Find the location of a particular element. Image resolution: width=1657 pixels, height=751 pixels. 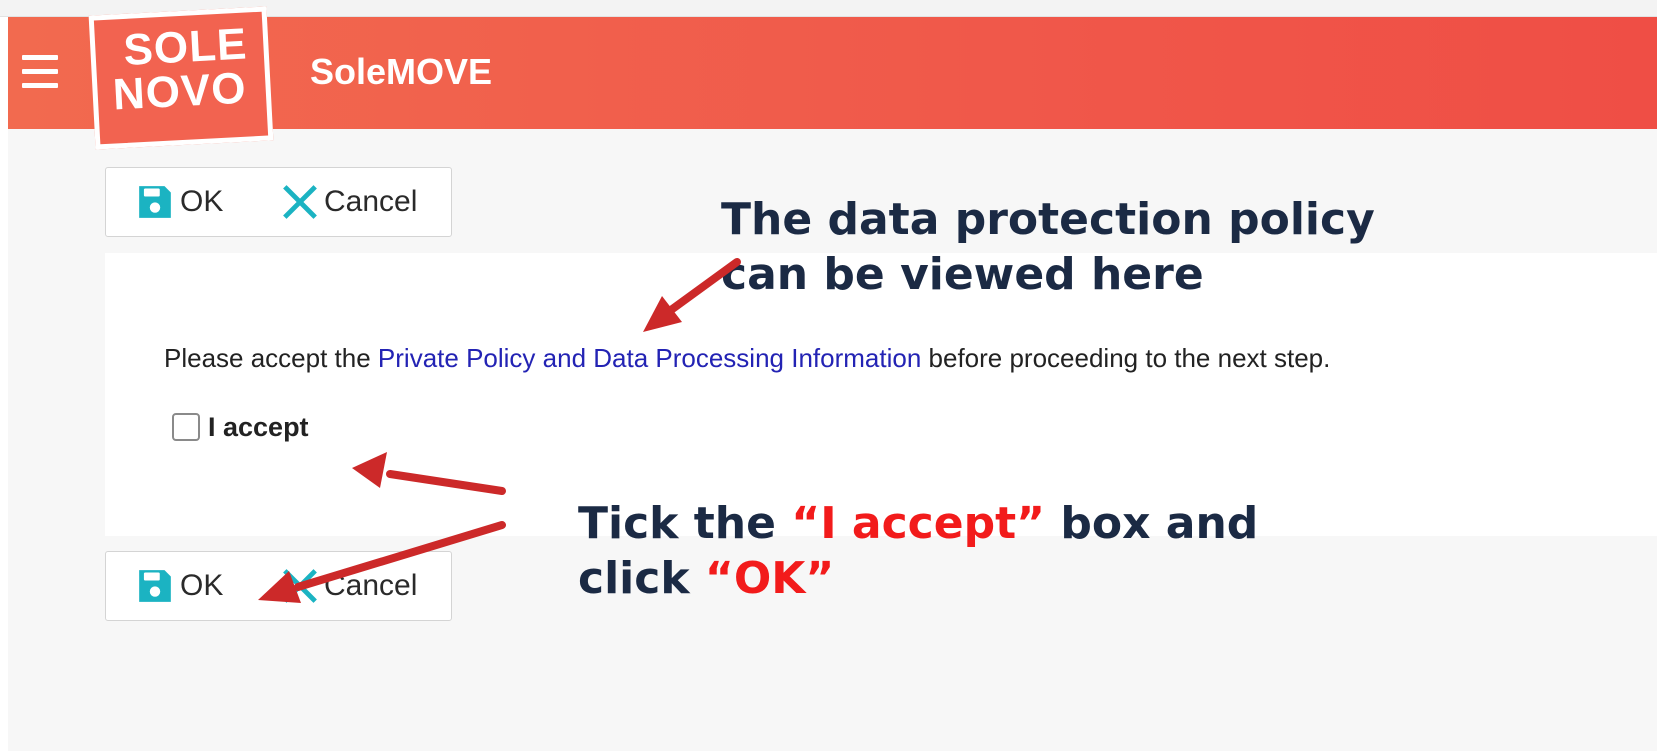

accept-checkbox-label: I accept is located at coordinates (258, 427).